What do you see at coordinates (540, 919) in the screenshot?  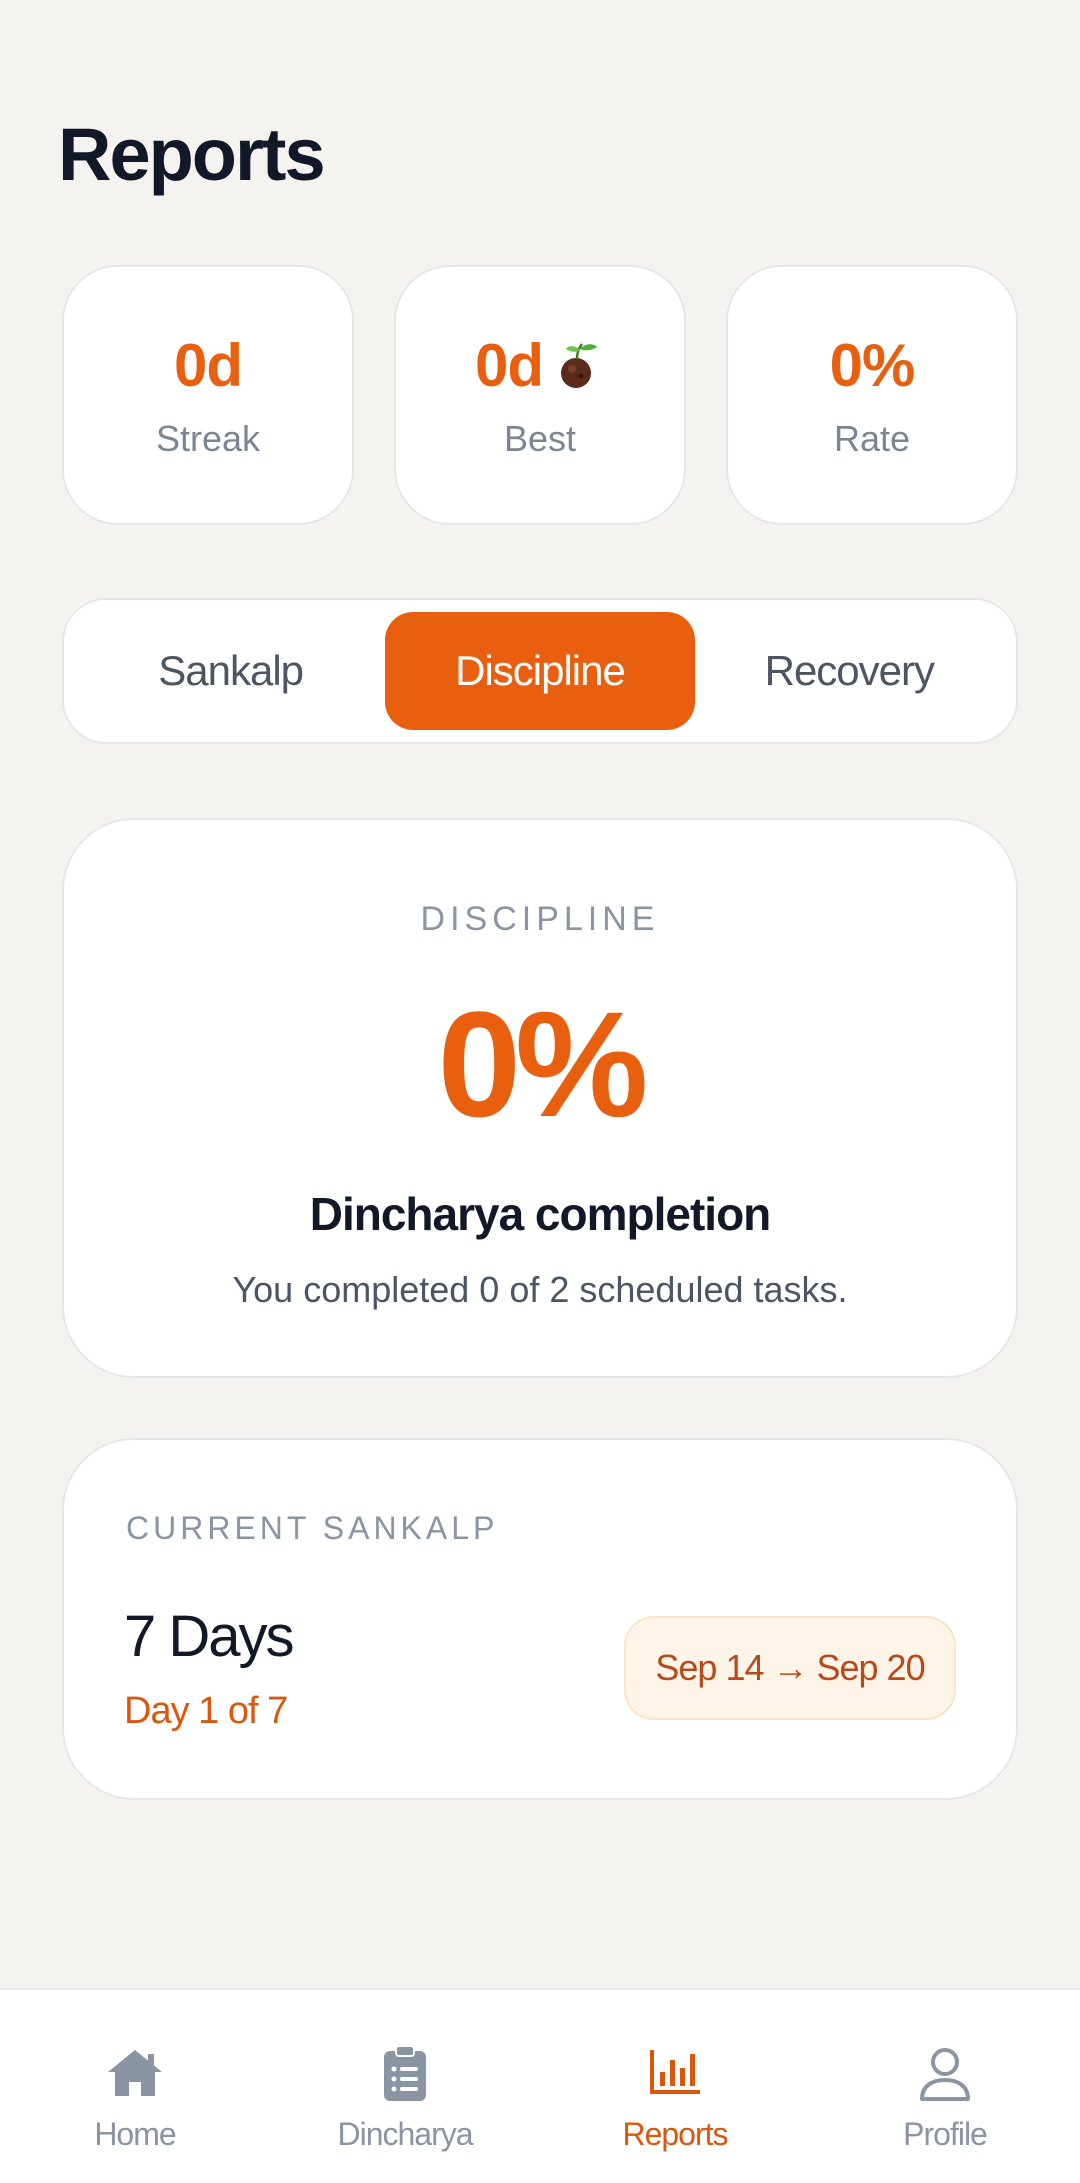 I see `card-eyebrow: DISCIPLINE` at bounding box center [540, 919].